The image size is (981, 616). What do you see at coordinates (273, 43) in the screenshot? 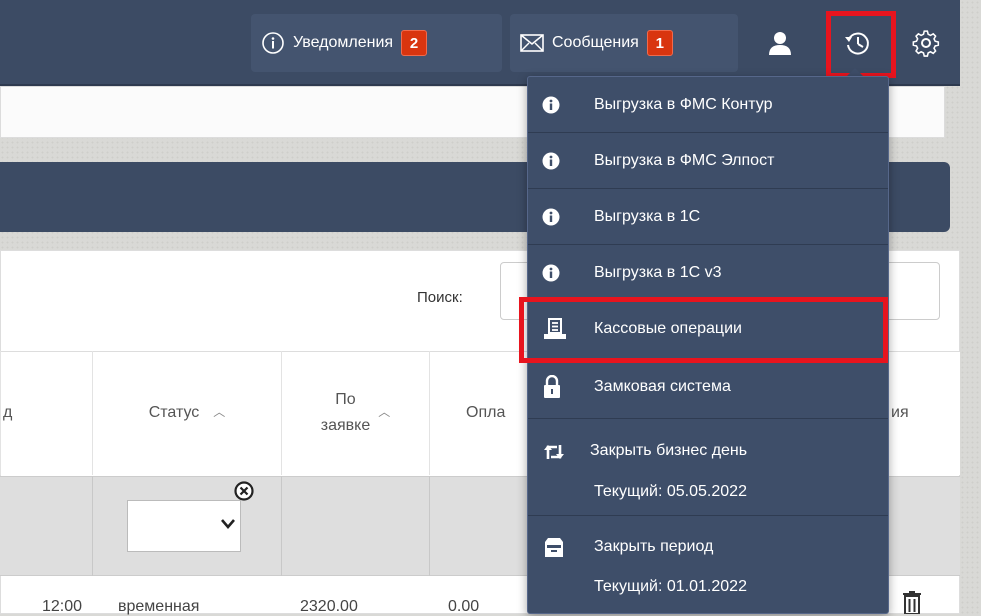
I see `info-icon` at bounding box center [273, 43].